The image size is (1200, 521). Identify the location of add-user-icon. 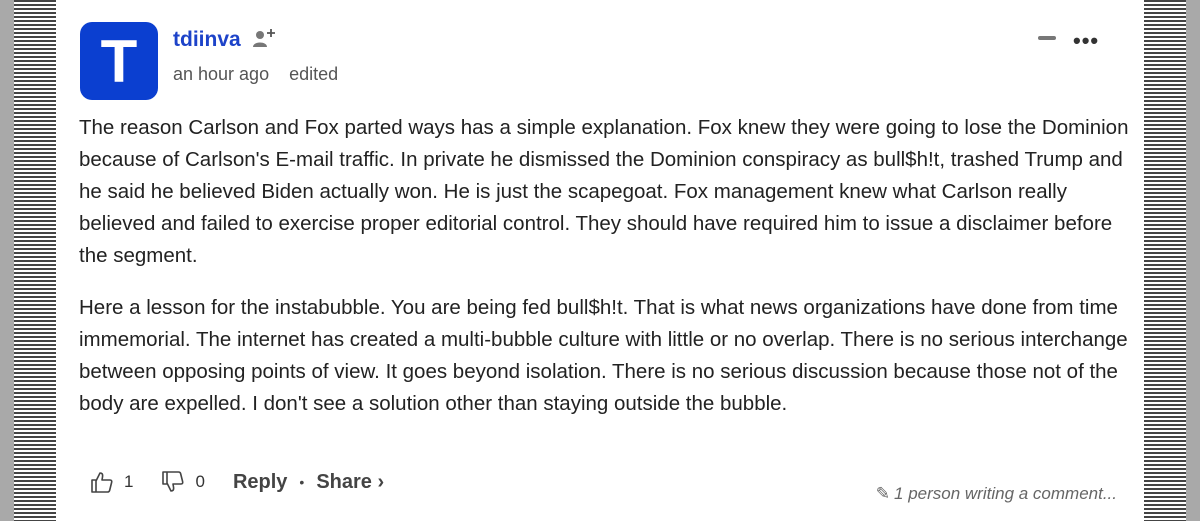
(264, 39).